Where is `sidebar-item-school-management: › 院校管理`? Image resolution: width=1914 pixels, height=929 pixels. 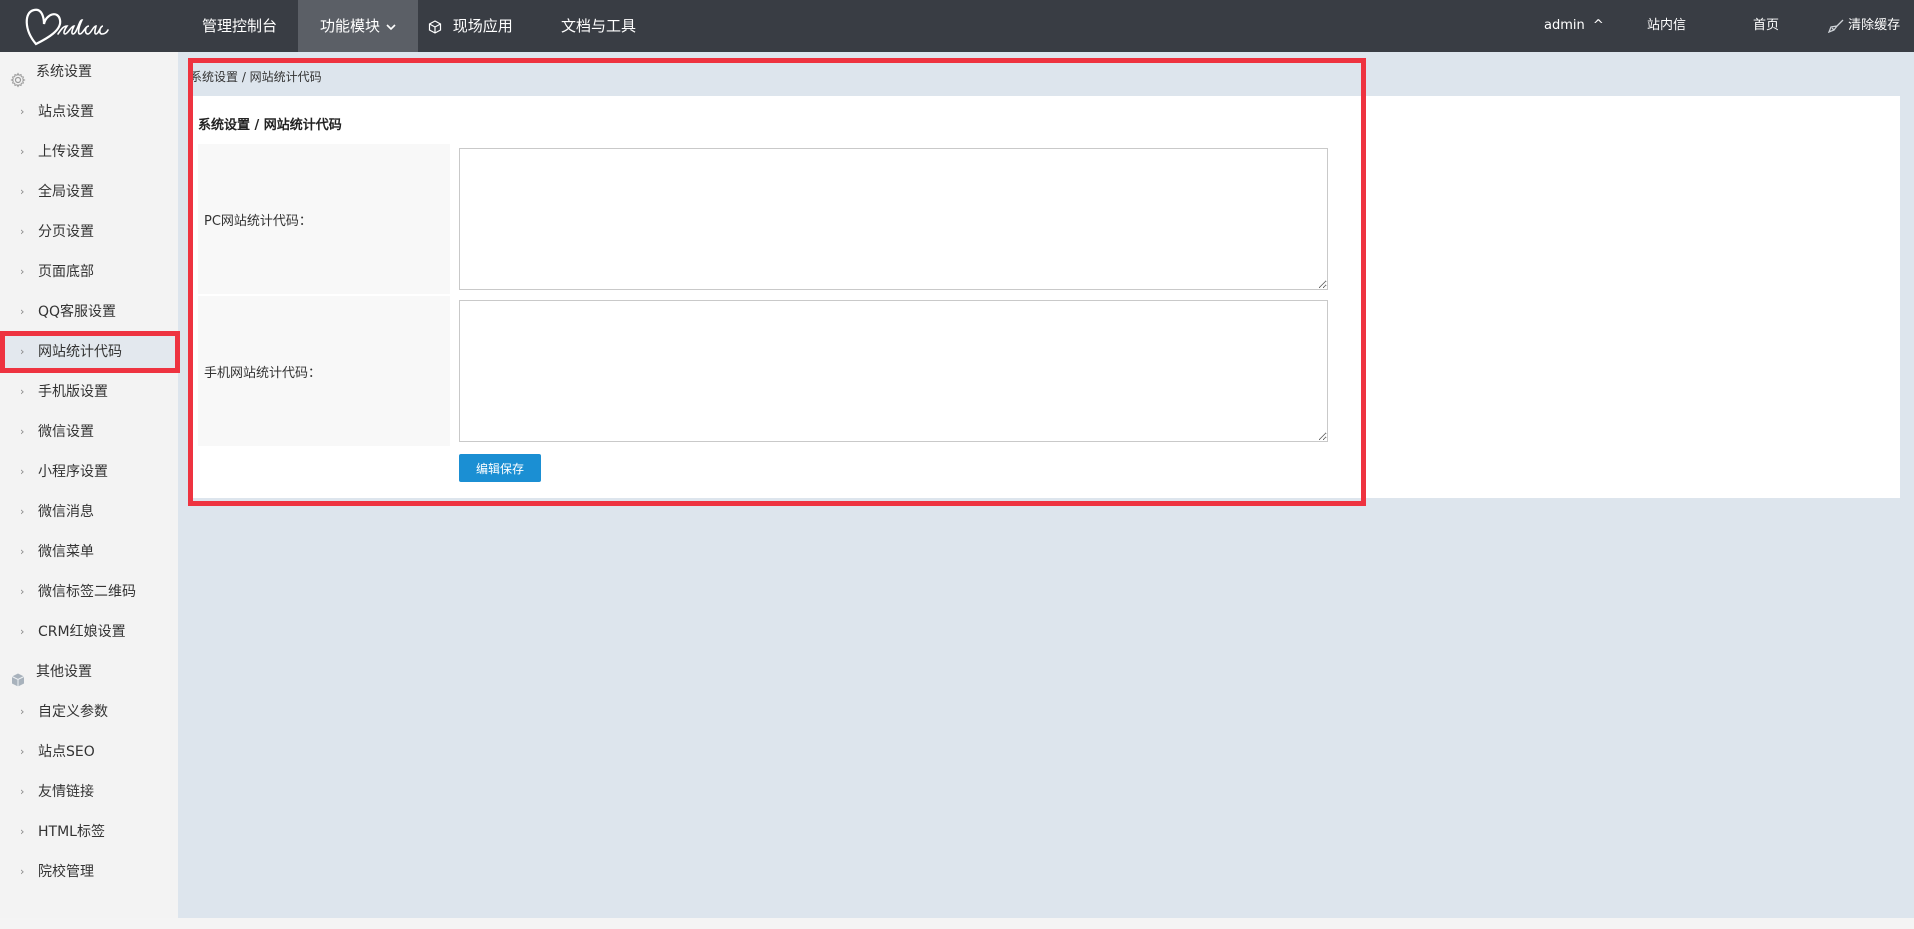
sidebar-item-school-management: › 院校管理 is located at coordinates (89, 872).